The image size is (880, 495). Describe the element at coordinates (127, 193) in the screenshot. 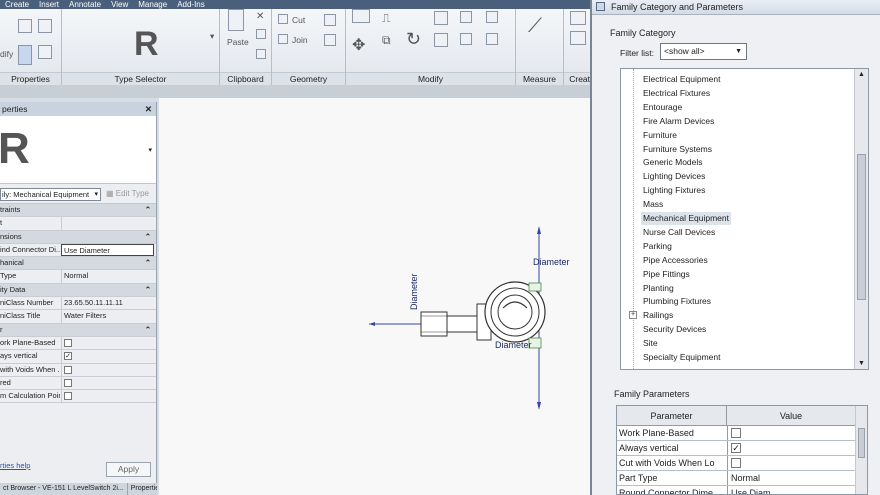

I see `edit-type-button: ▦ Edit Type` at that location.